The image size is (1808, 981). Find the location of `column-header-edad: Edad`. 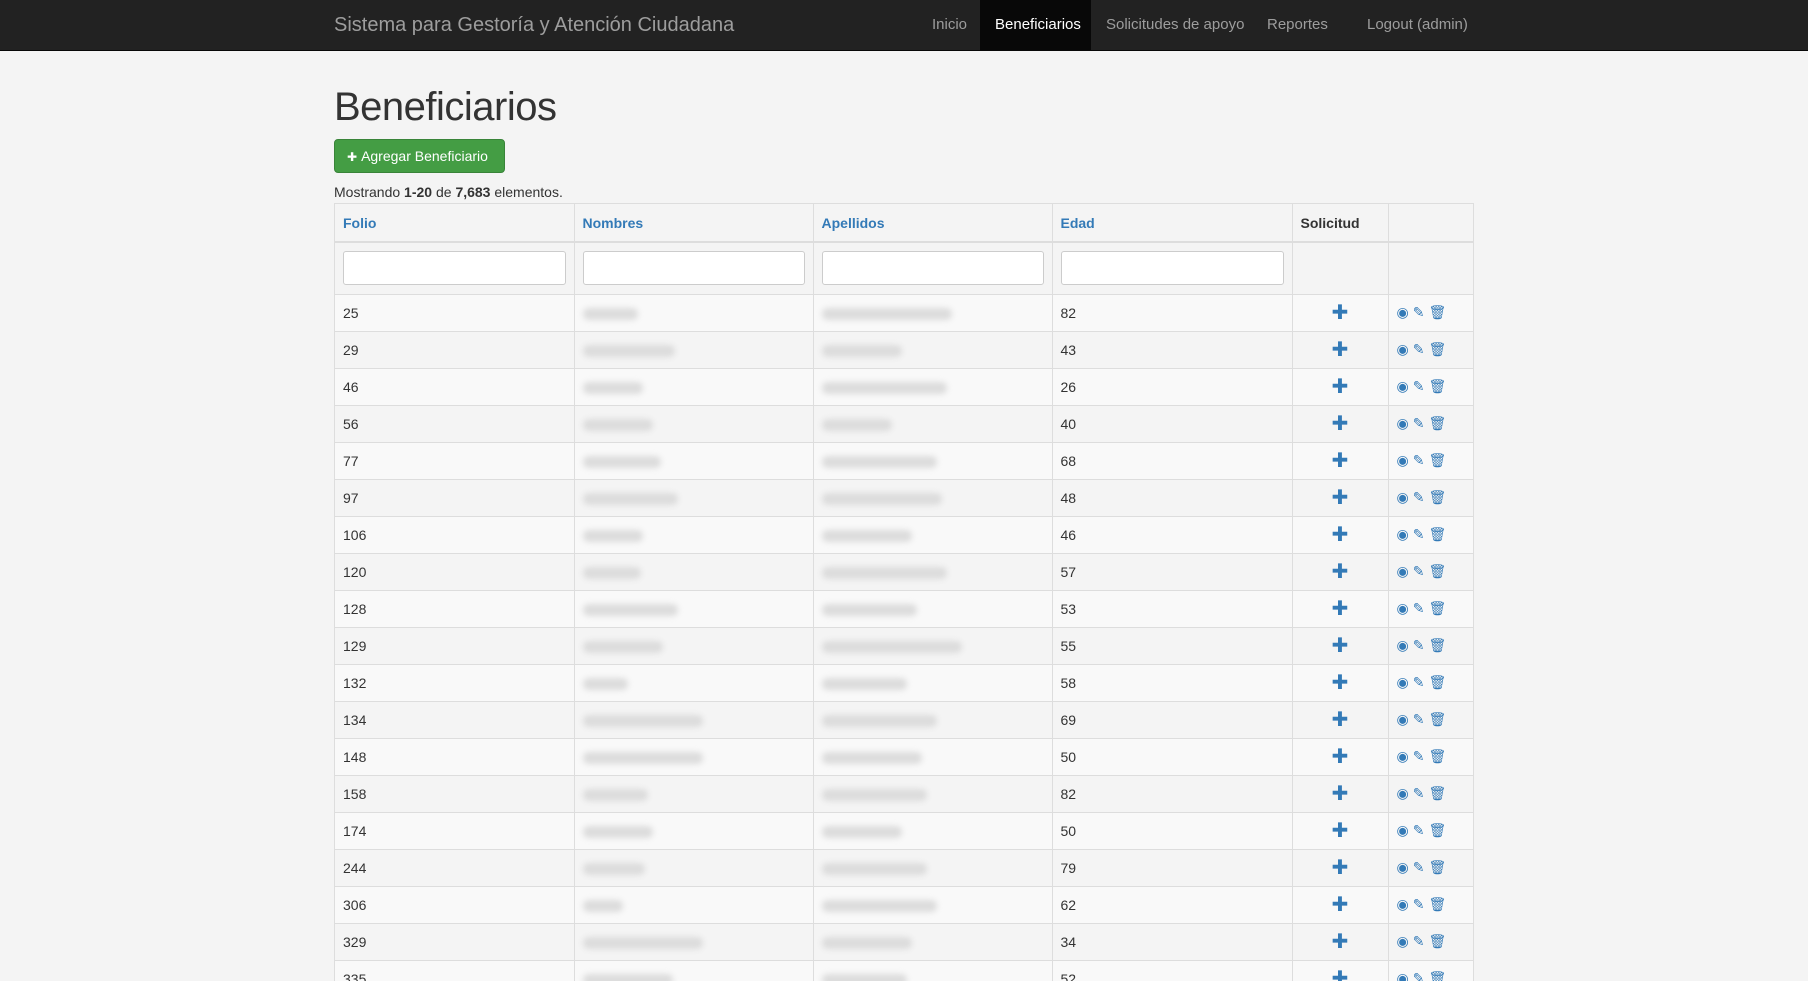

column-header-edad: Edad is located at coordinates (1172, 223).